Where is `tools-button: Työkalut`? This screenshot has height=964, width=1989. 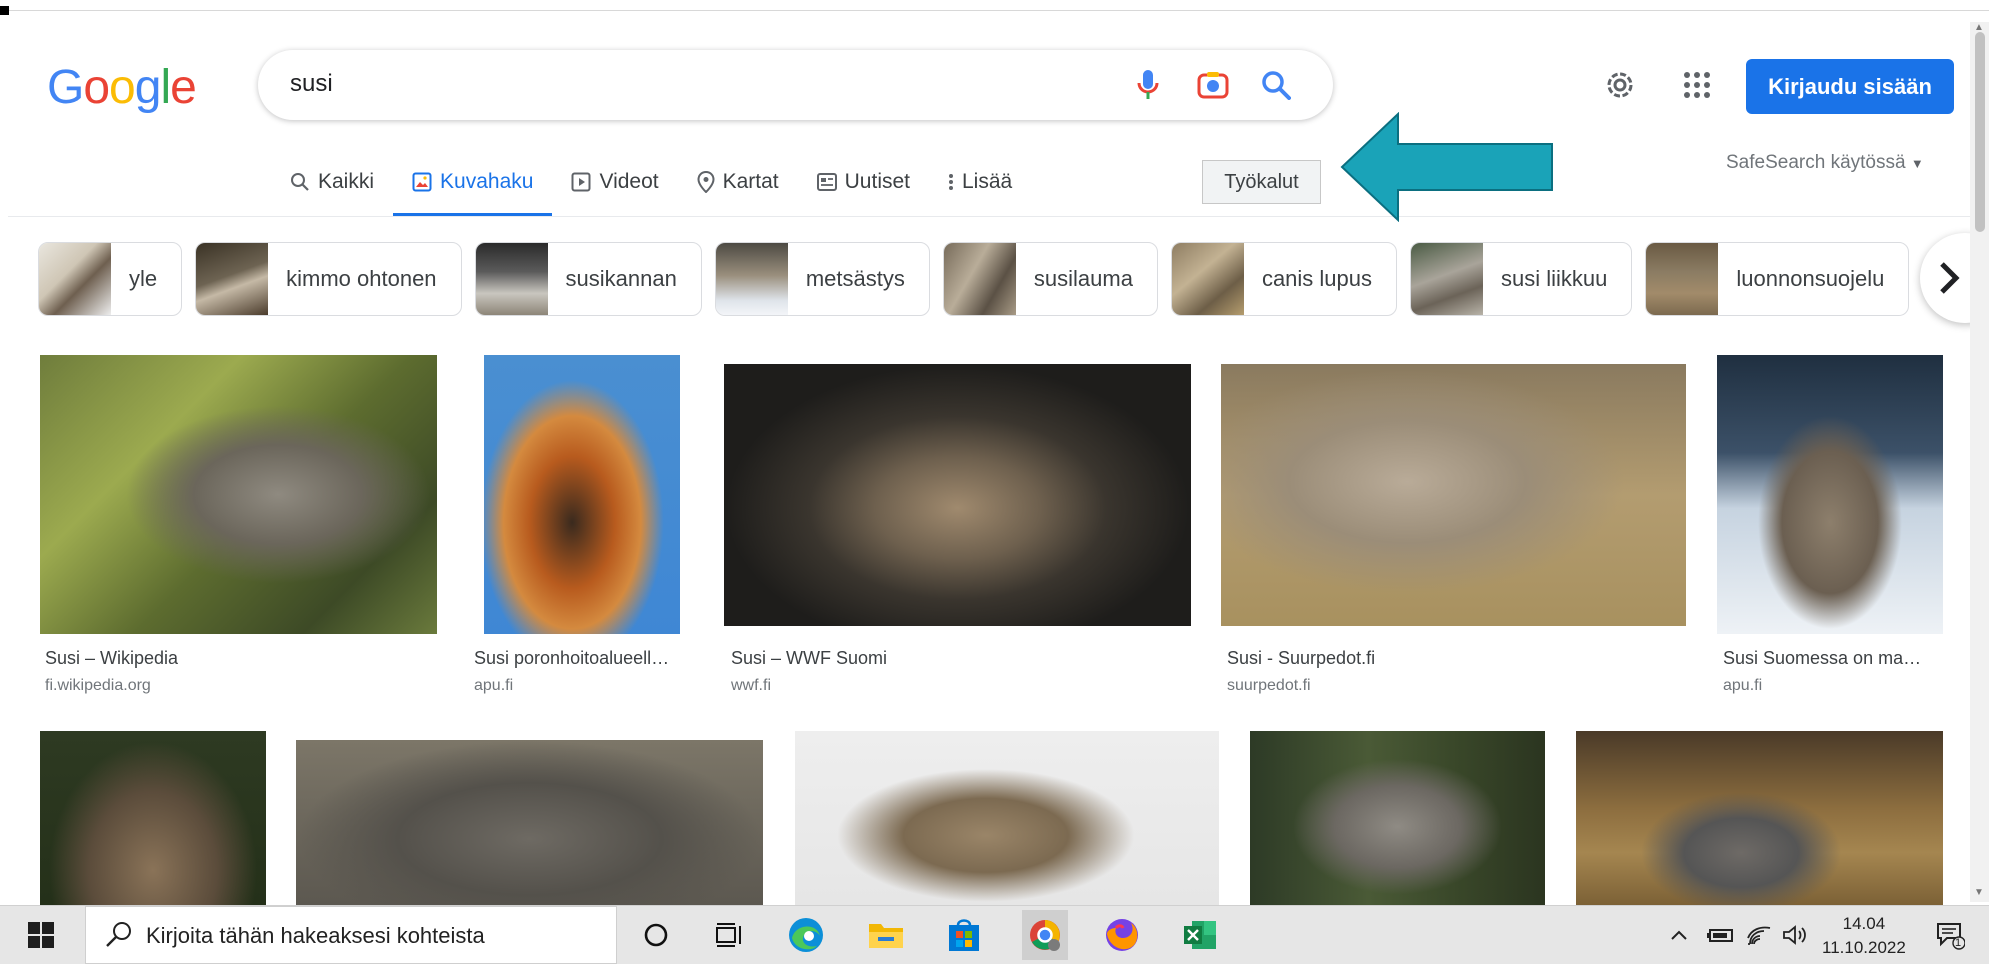
tools-button: Työkalut is located at coordinates (1261, 182).